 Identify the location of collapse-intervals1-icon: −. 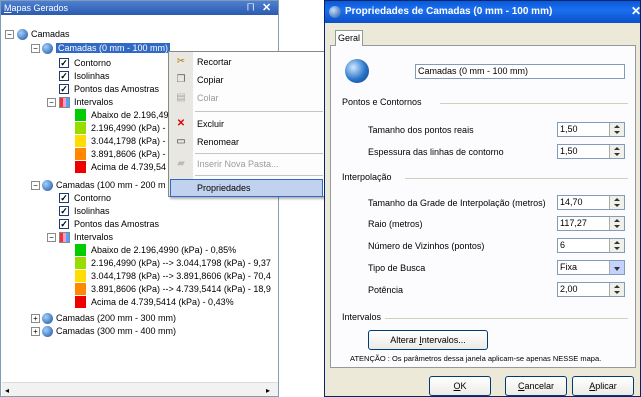
(51, 102).